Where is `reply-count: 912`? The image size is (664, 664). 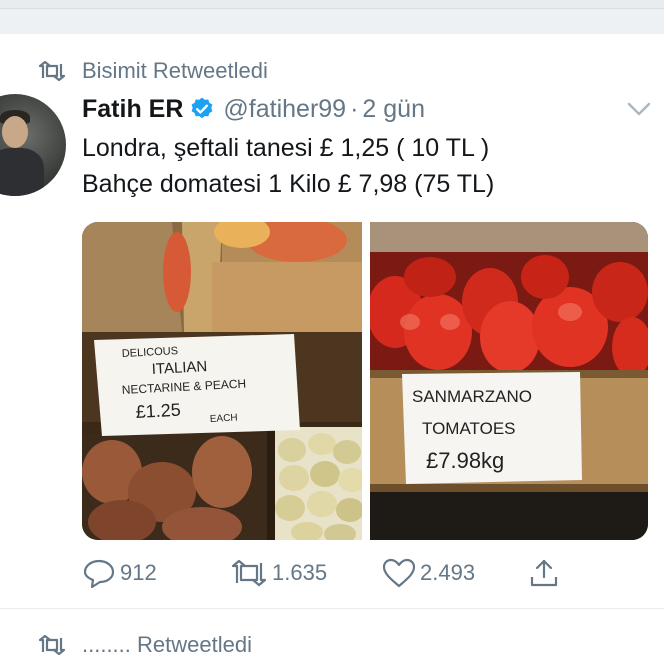 reply-count: 912 is located at coordinates (138, 572).